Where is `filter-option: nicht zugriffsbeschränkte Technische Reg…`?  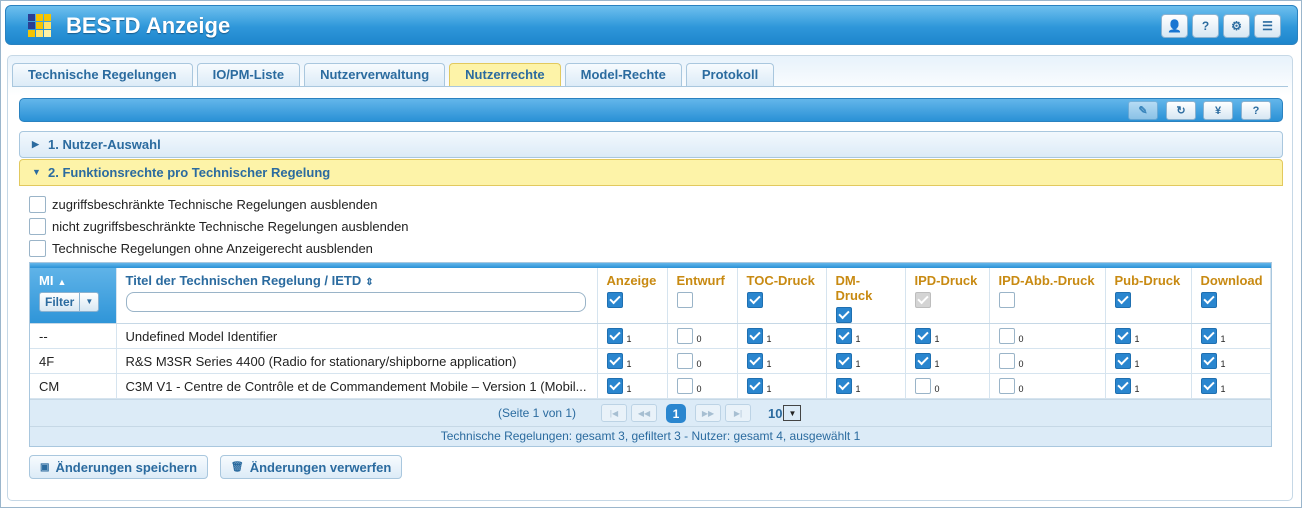
filter-option: nicht zugriffsbeschränkte Technische Reg… is located at coordinates (219, 226).